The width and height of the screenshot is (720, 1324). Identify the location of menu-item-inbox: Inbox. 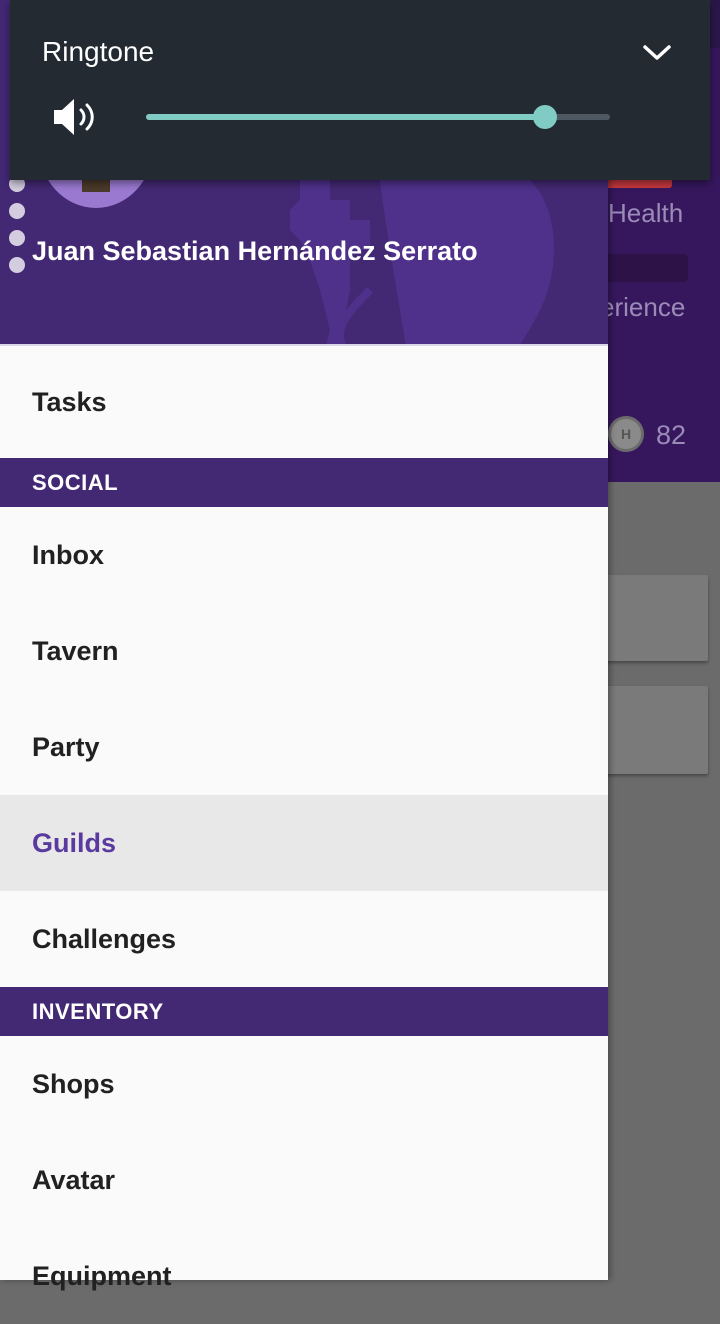
(304, 555).